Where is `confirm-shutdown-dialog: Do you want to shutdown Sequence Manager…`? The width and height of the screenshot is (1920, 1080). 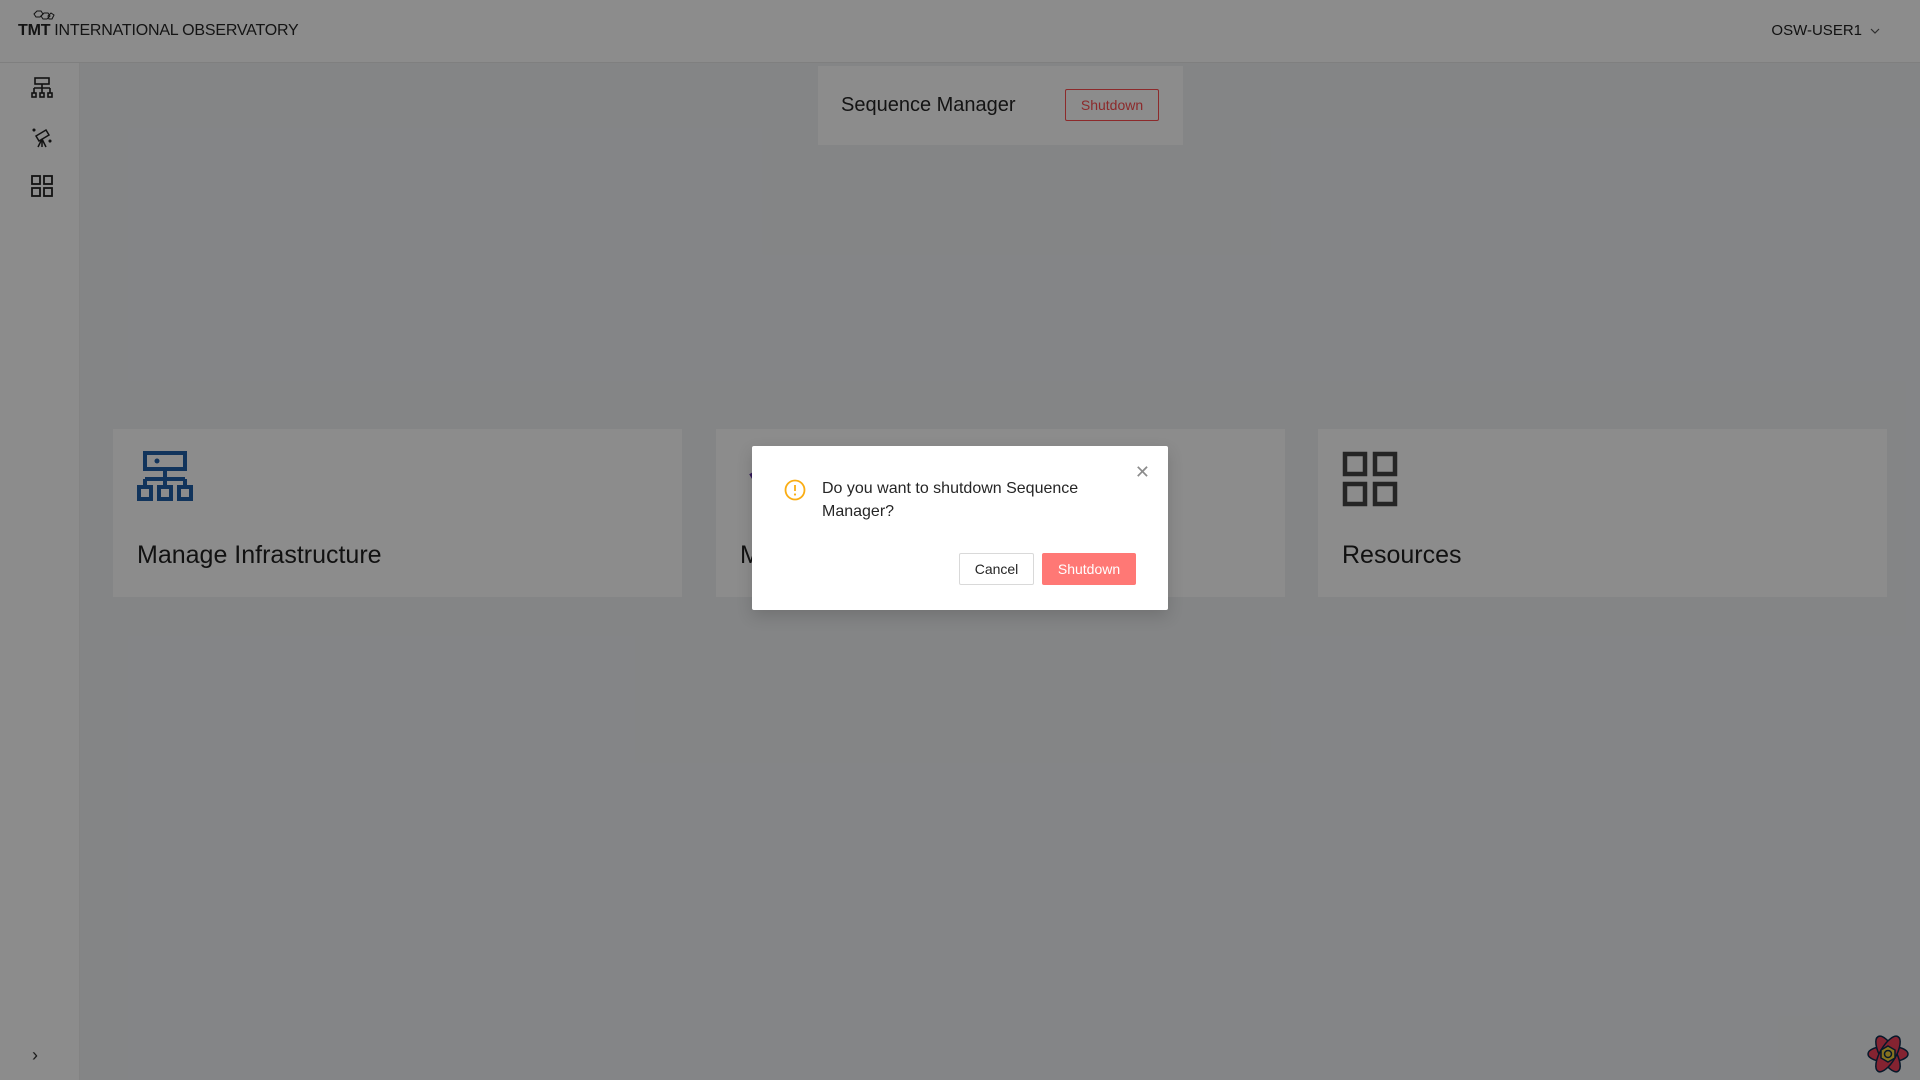
confirm-shutdown-dialog: Do you want to shutdown Sequence Manager… is located at coordinates (960, 528).